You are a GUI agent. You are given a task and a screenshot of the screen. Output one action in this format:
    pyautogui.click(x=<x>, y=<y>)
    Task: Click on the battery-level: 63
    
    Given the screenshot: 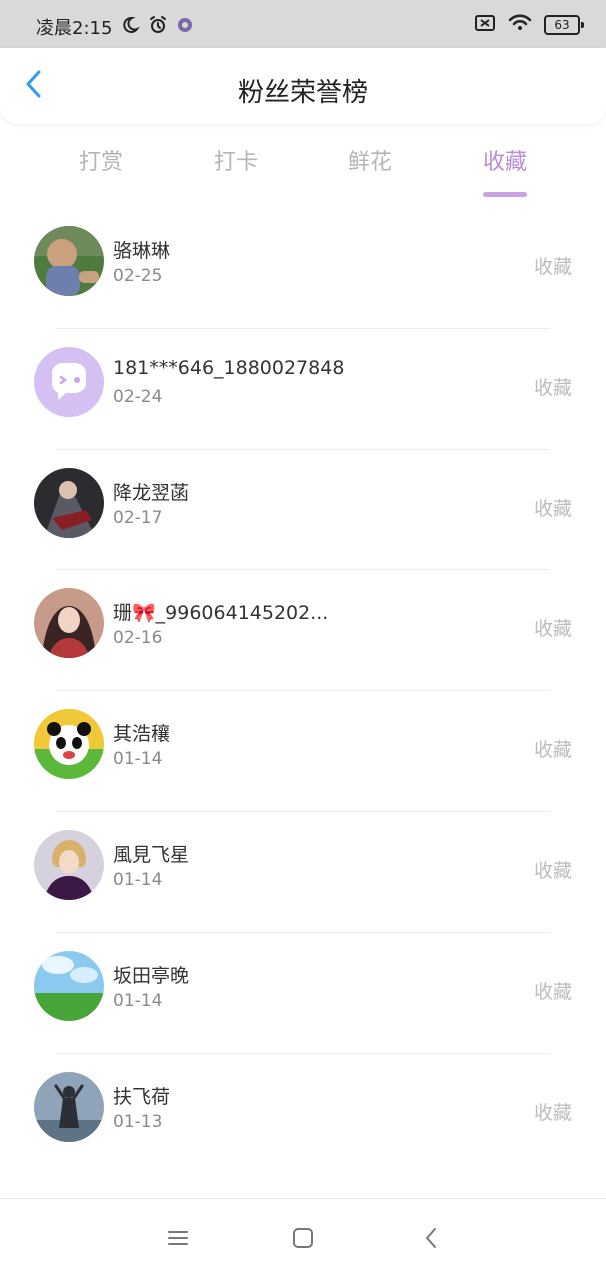 What is the action you would take?
    pyautogui.click(x=562, y=25)
    